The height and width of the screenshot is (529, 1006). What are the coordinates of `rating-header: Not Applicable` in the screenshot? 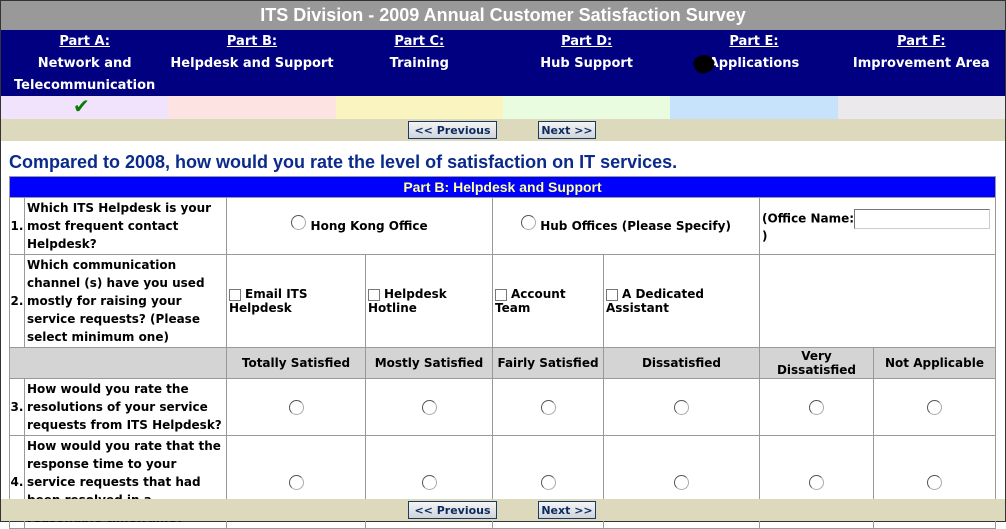 It's located at (934, 363).